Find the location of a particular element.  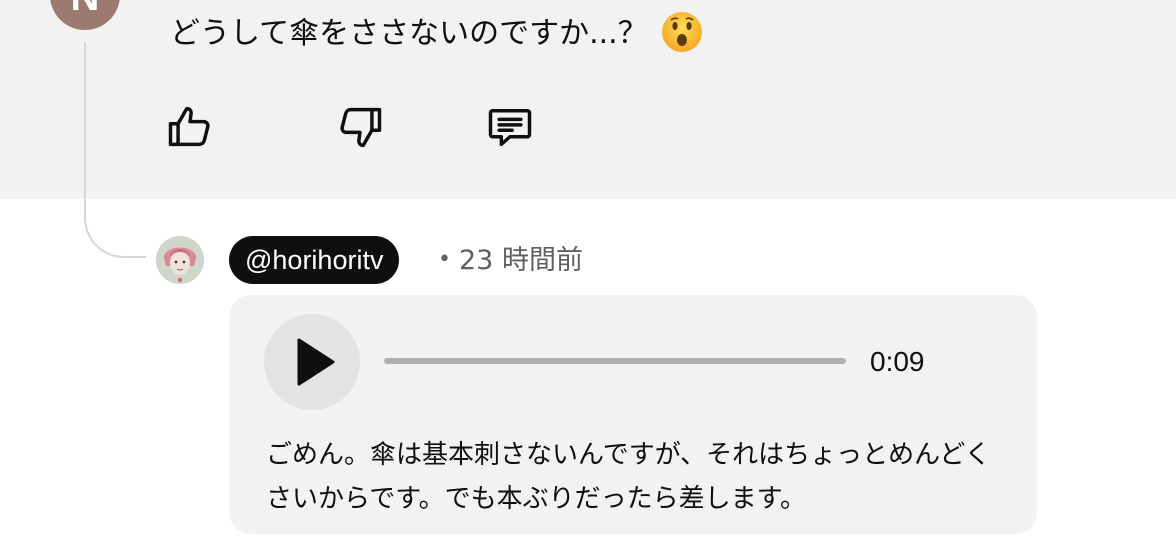

play-button is located at coordinates (312, 362).